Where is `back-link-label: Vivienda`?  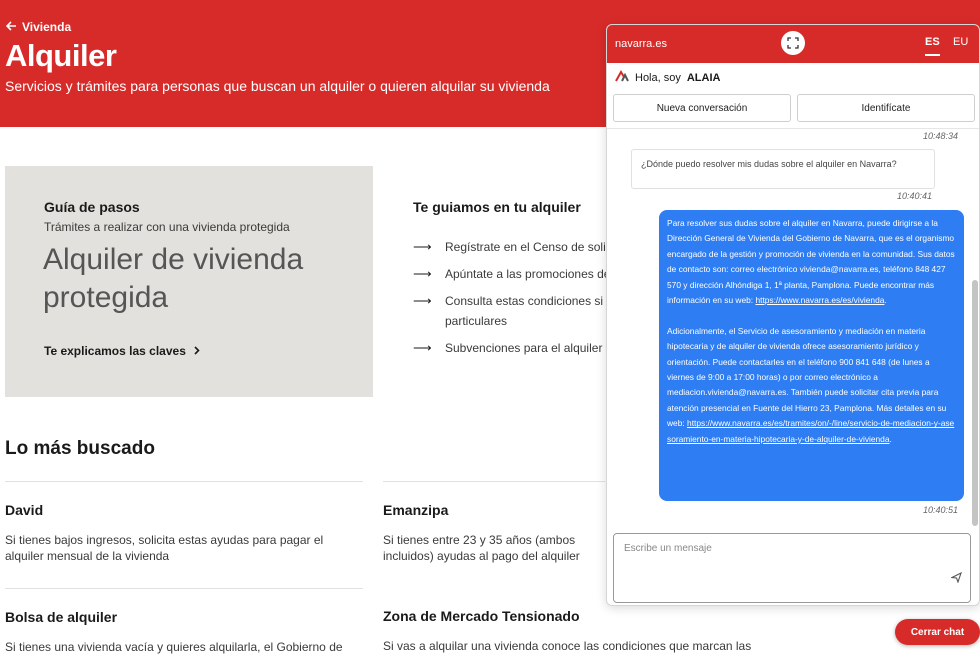 back-link-label: Vivienda is located at coordinates (47, 27).